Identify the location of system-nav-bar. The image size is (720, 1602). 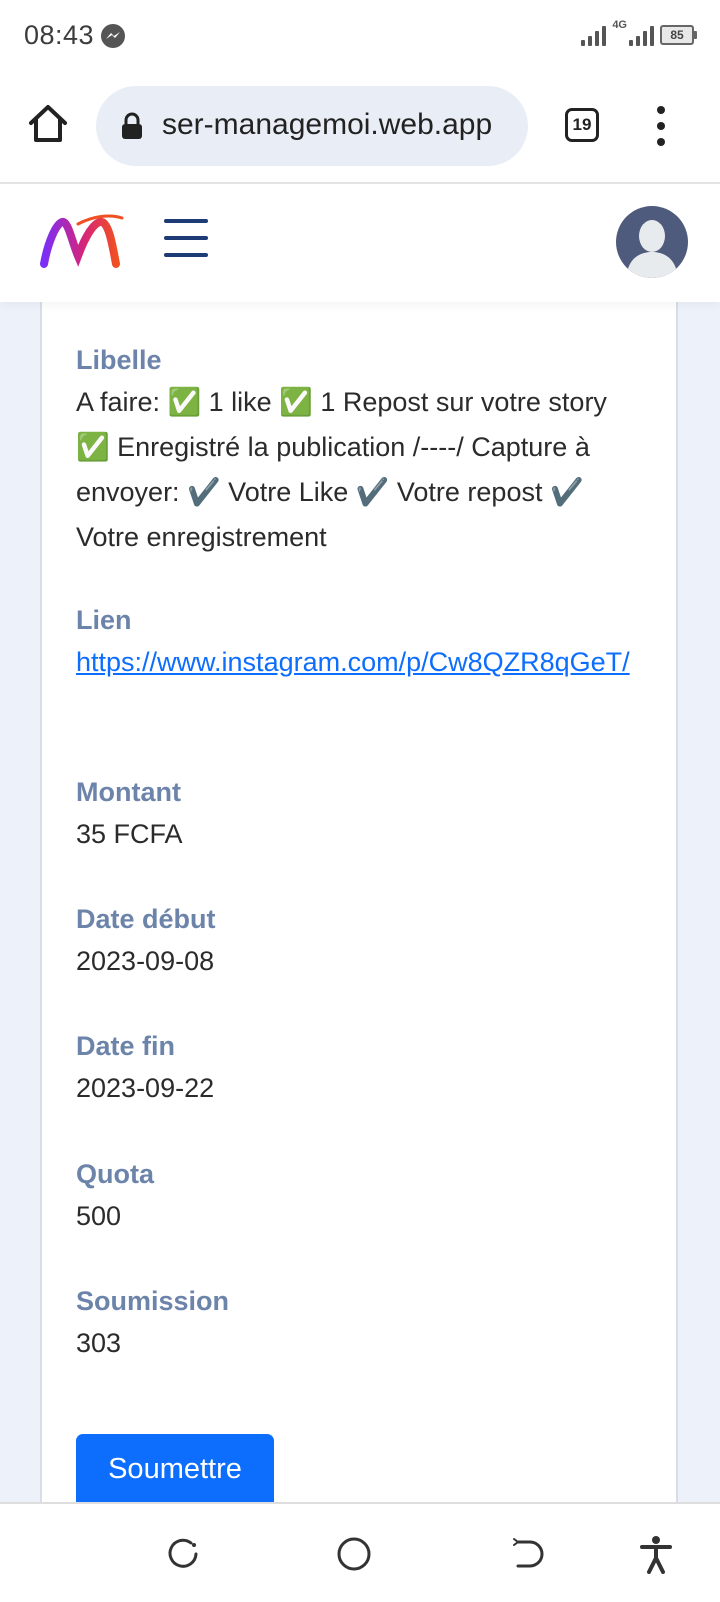
(360, 1552).